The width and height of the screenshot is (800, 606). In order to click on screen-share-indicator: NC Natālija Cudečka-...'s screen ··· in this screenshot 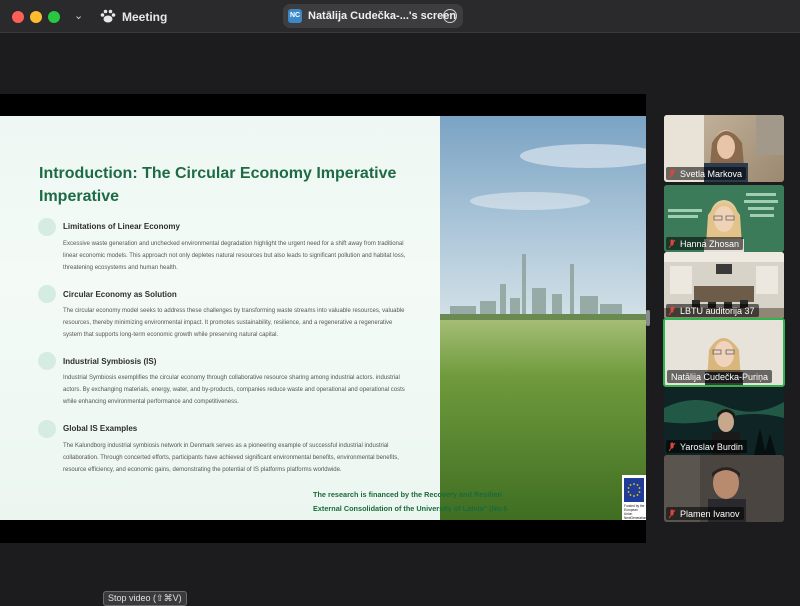, I will do `click(373, 16)`.